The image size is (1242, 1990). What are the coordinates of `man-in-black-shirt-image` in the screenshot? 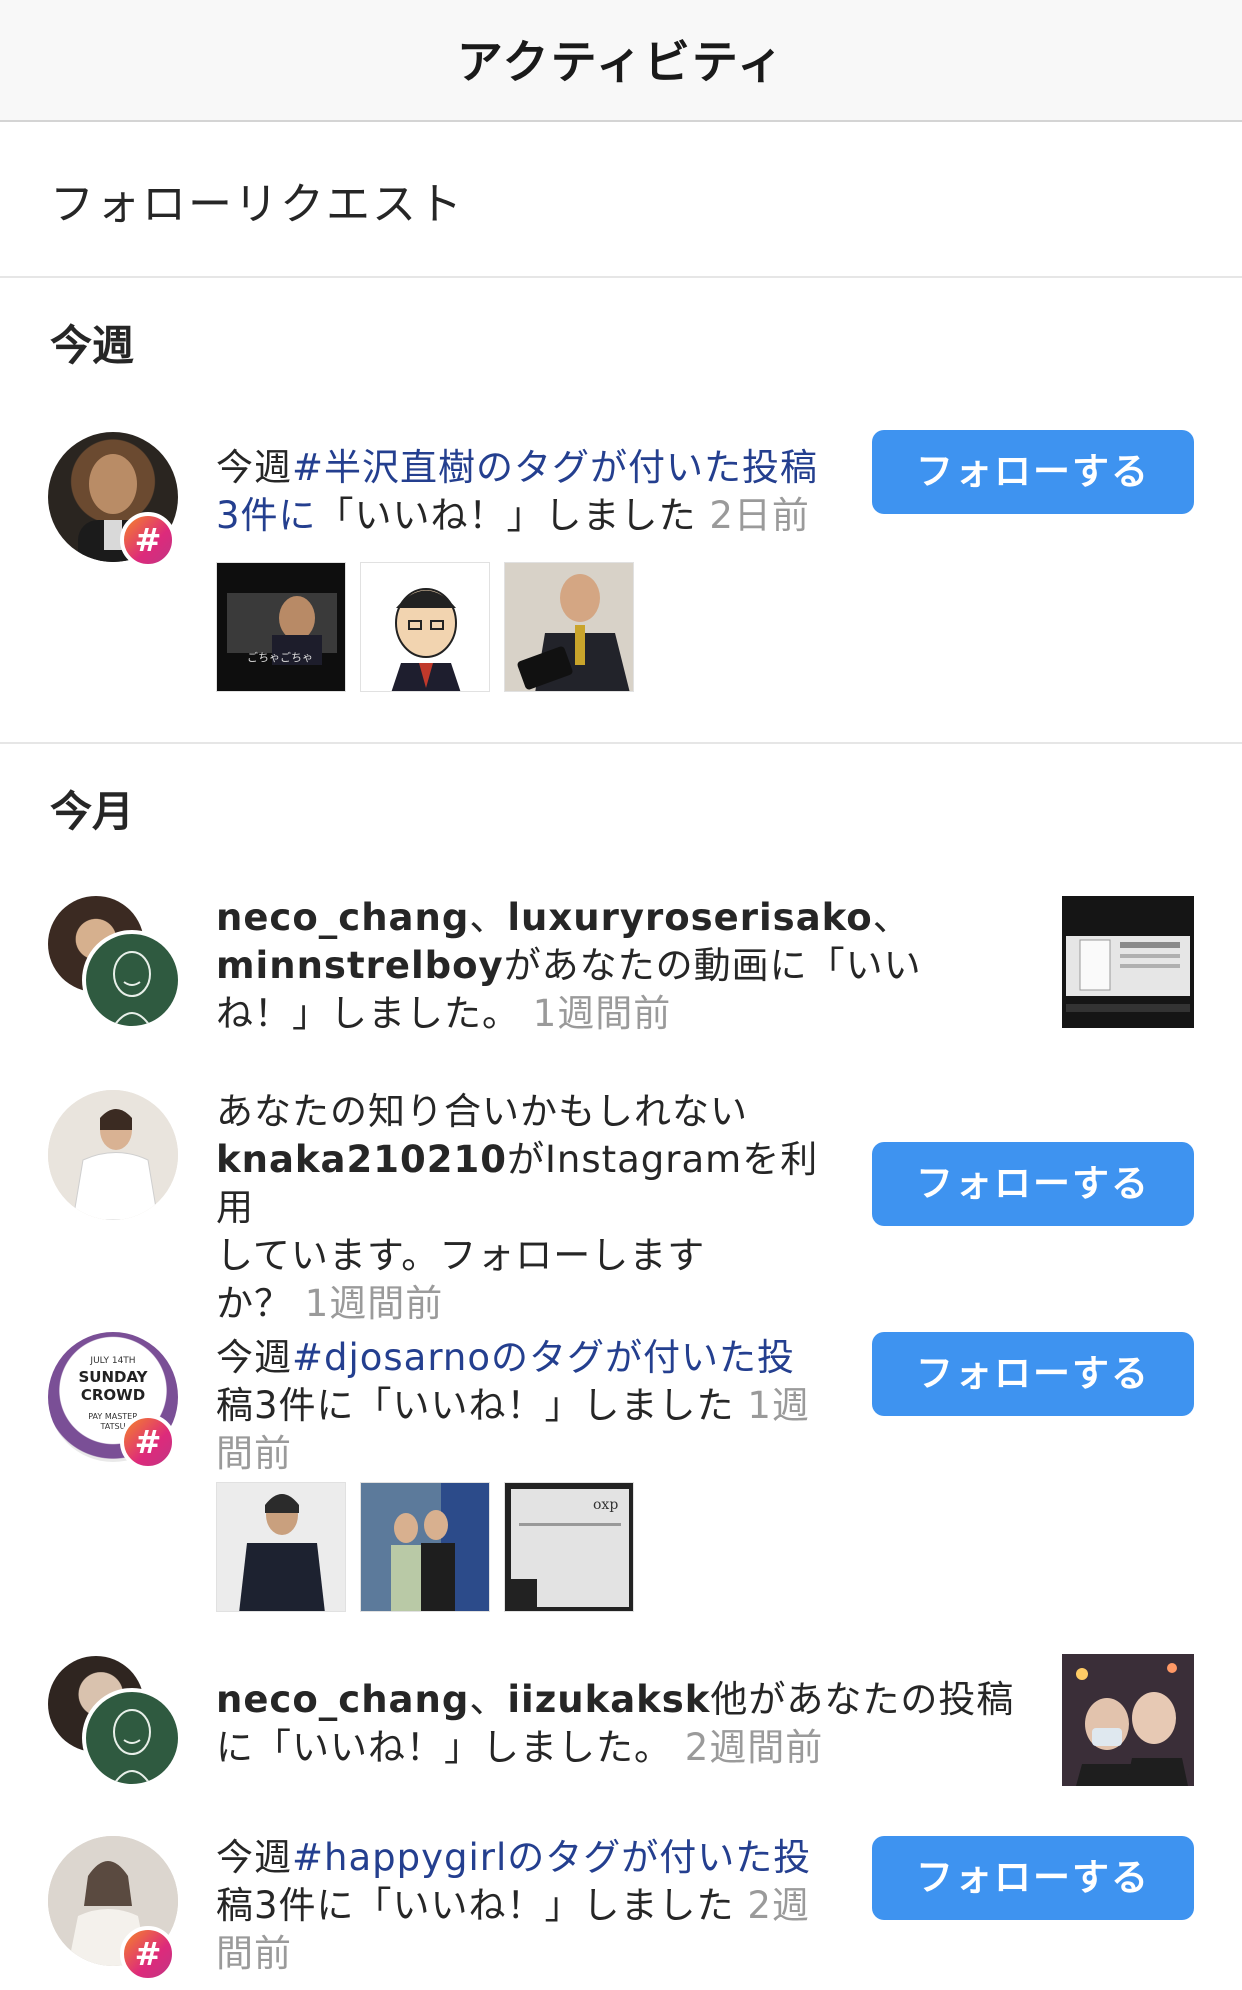 It's located at (281, 1547).